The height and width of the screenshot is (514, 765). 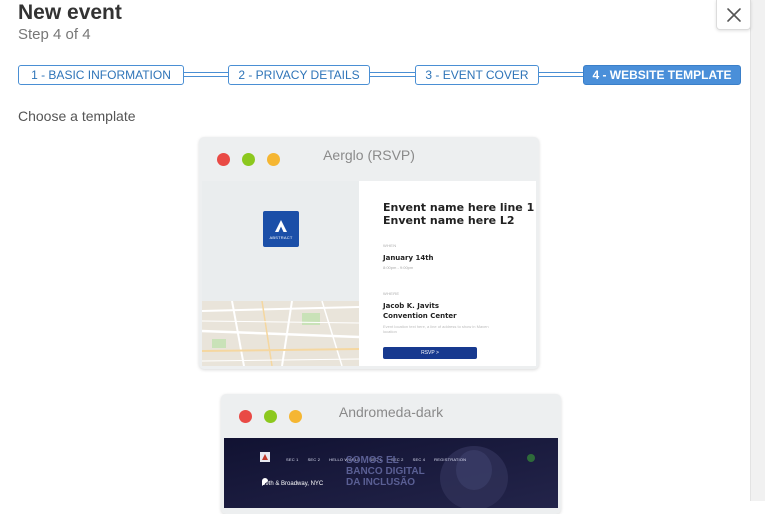 I want to click on preview-hero-text: SOMOS EL BANCO DIGITAL DA INCLUSÃO, so click(x=385, y=471).